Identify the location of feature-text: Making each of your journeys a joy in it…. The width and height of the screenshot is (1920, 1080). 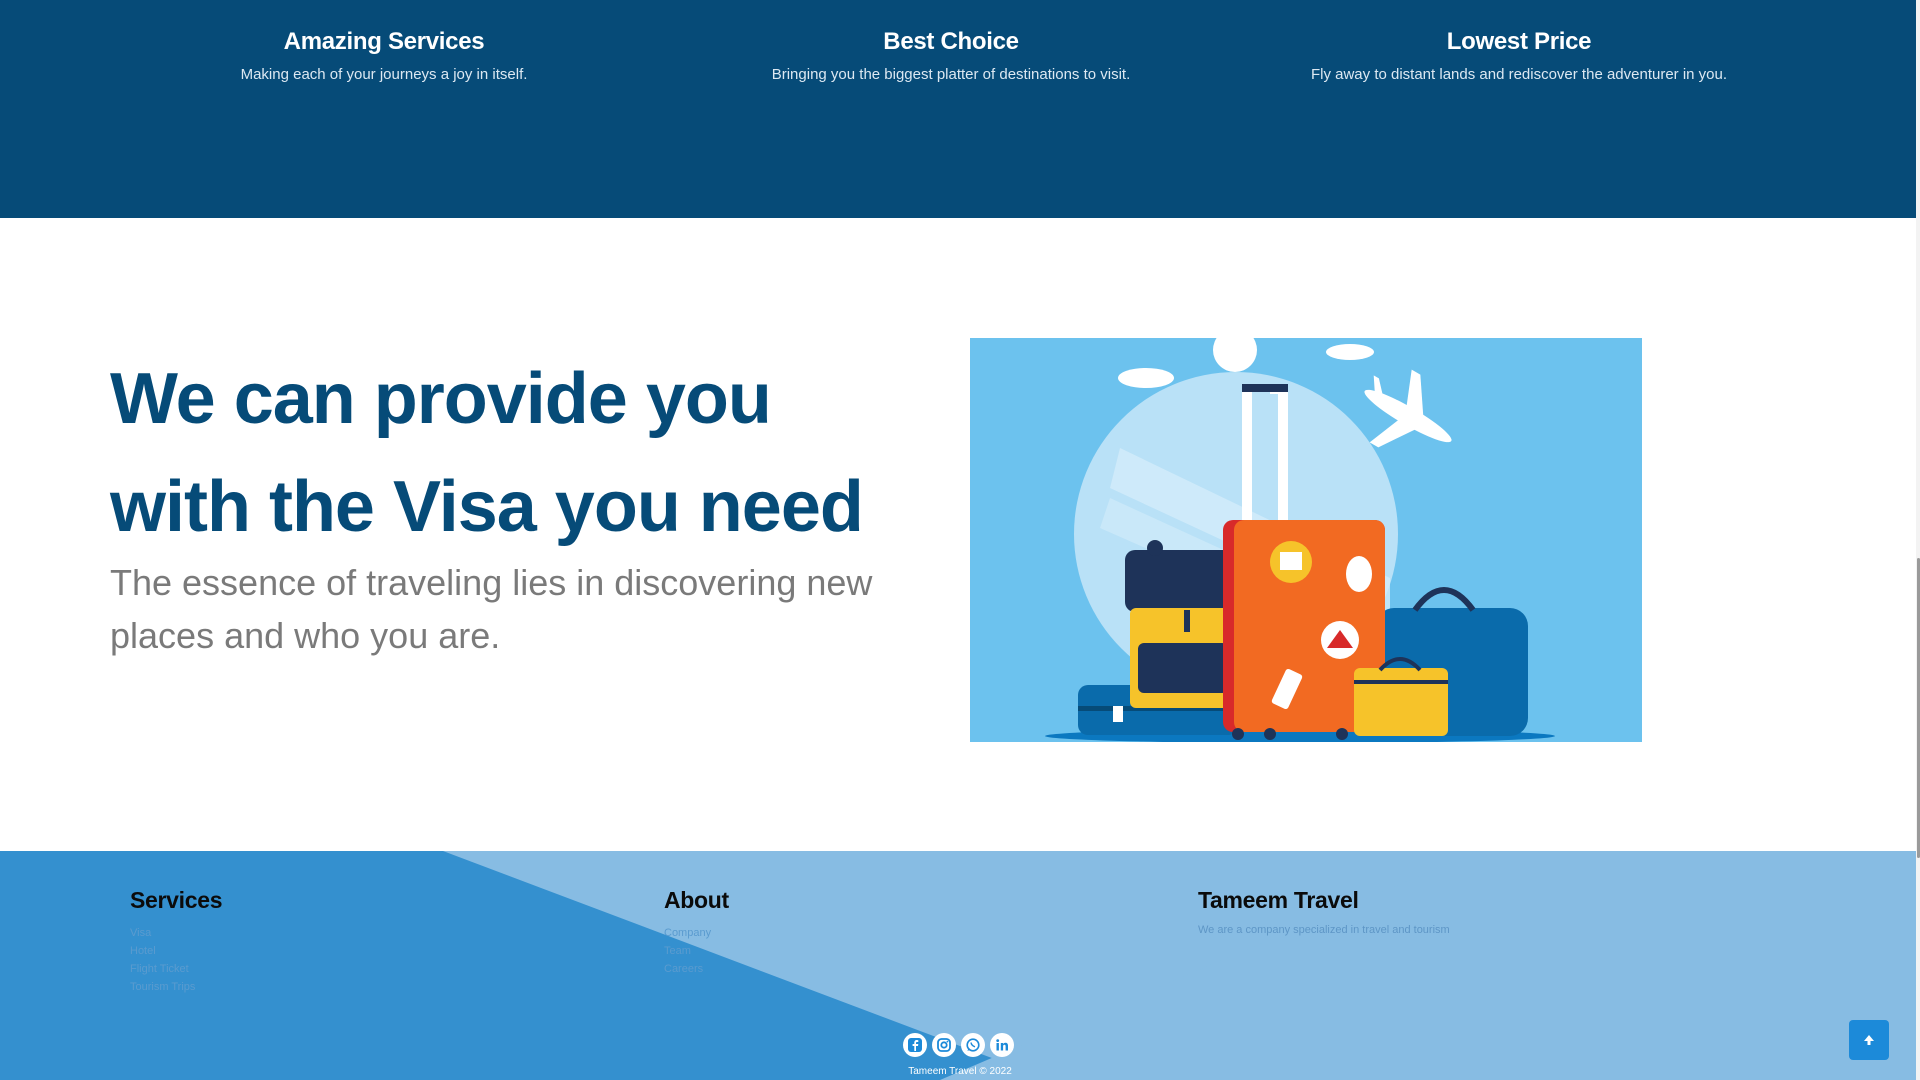
(384, 74).